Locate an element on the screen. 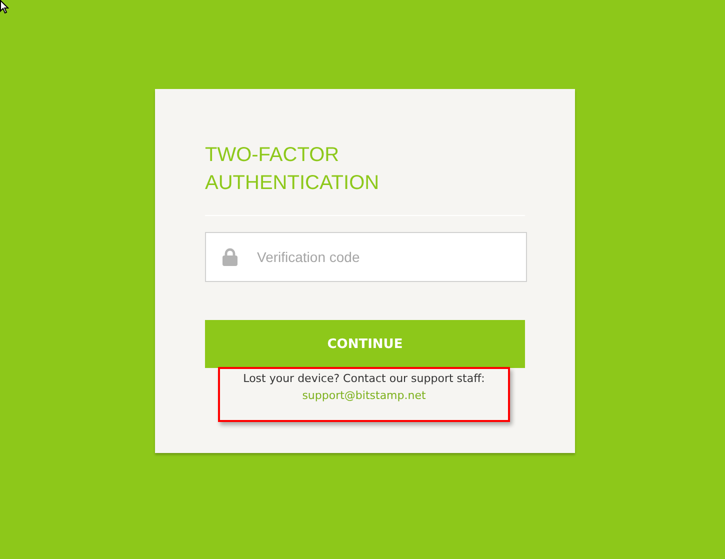 The image size is (725, 559). page-title: TWO-FACTOR AUTHENTICATION is located at coordinates (292, 169).